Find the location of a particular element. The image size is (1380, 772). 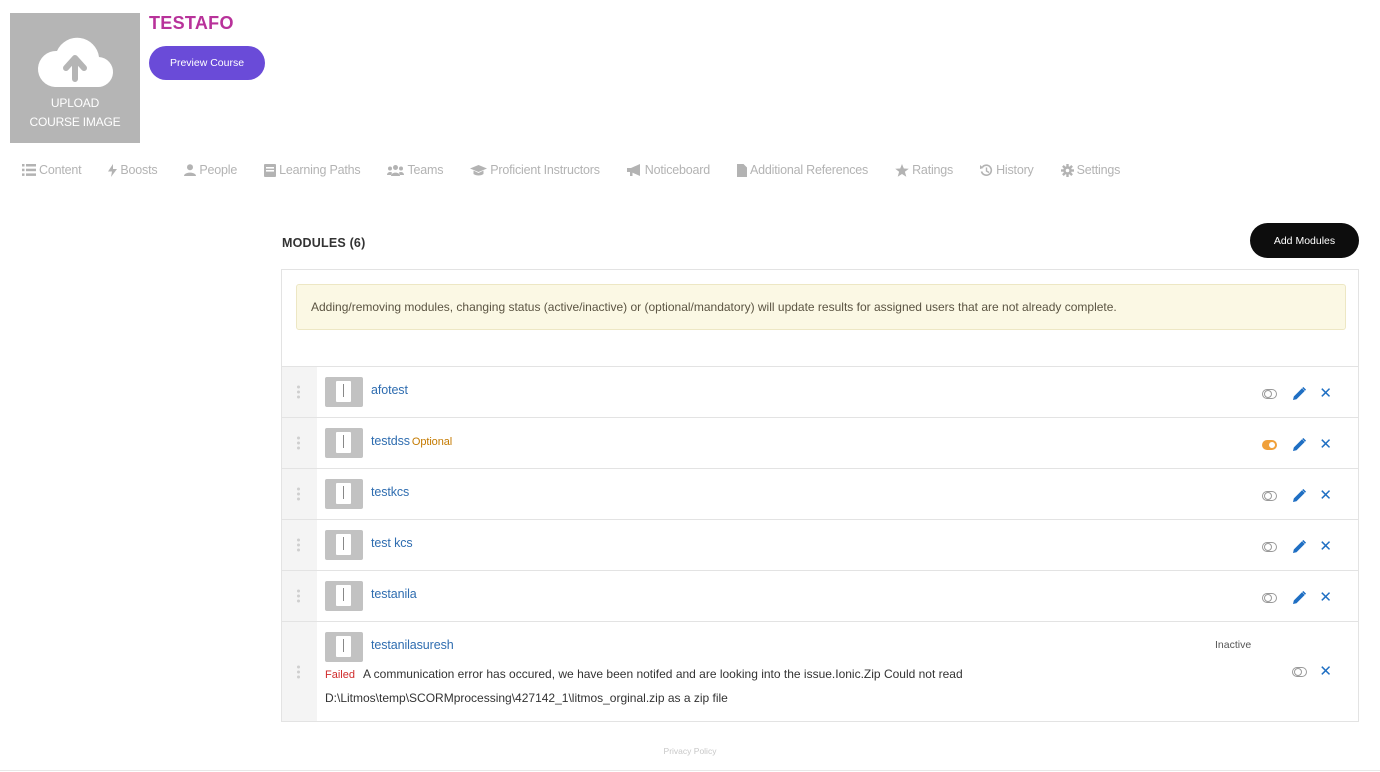

privacy-policy-link: Privacy Policy is located at coordinates (690, 751).